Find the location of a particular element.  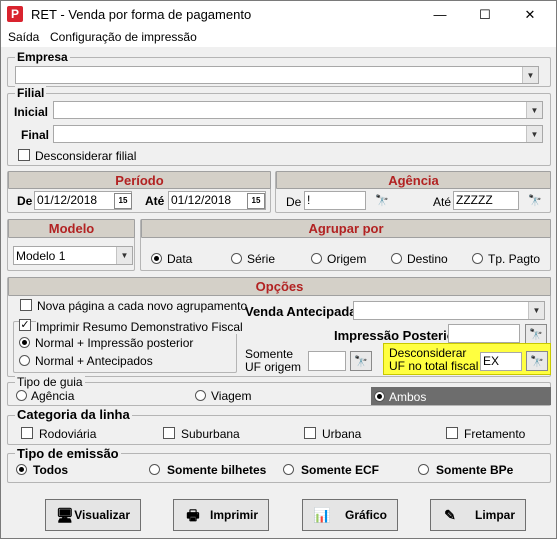

visualizar-button: 🖥 Visualizar is located at coordinates (93, 515).